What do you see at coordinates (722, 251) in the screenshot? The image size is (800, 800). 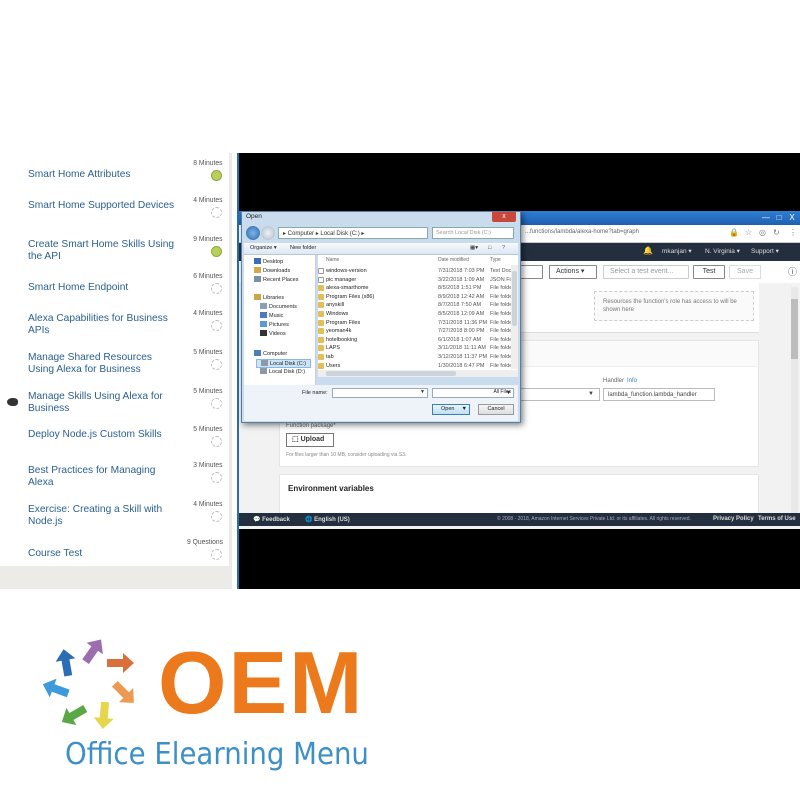 I see `region-menu: N. Virginia ▾` at bounding box center [722, 251].